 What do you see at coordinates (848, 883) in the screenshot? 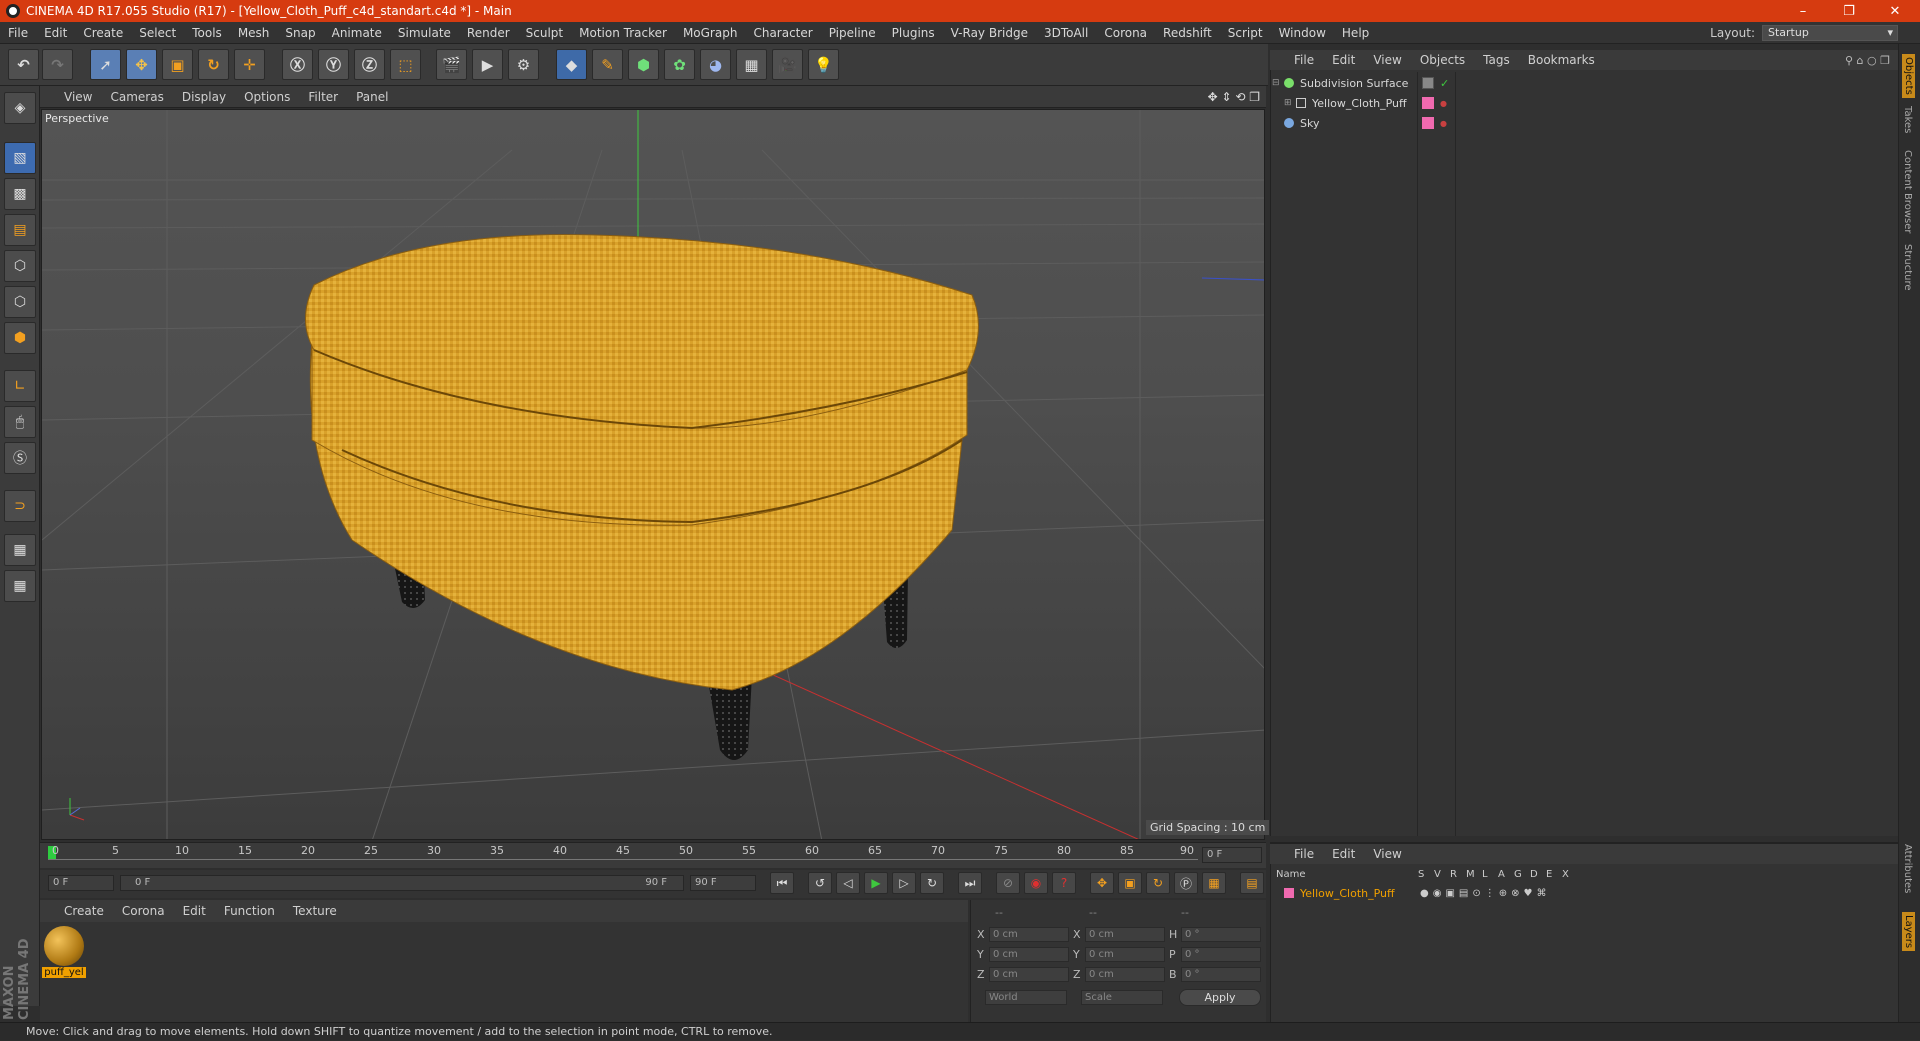
I see `previous-frame-button: ◁` at bounding box center [848, 883].